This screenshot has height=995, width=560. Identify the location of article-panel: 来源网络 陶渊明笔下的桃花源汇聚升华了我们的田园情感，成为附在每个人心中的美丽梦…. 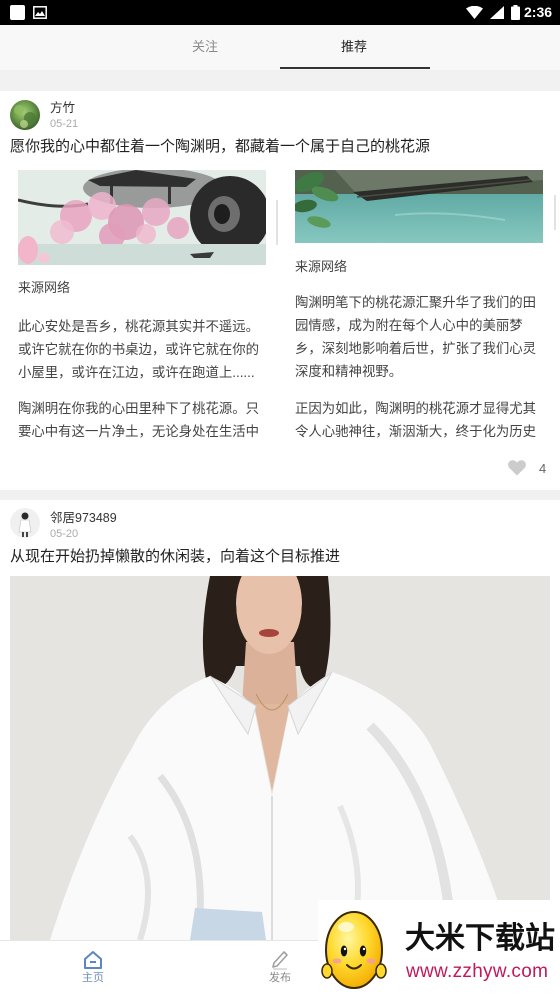
(419, 307).